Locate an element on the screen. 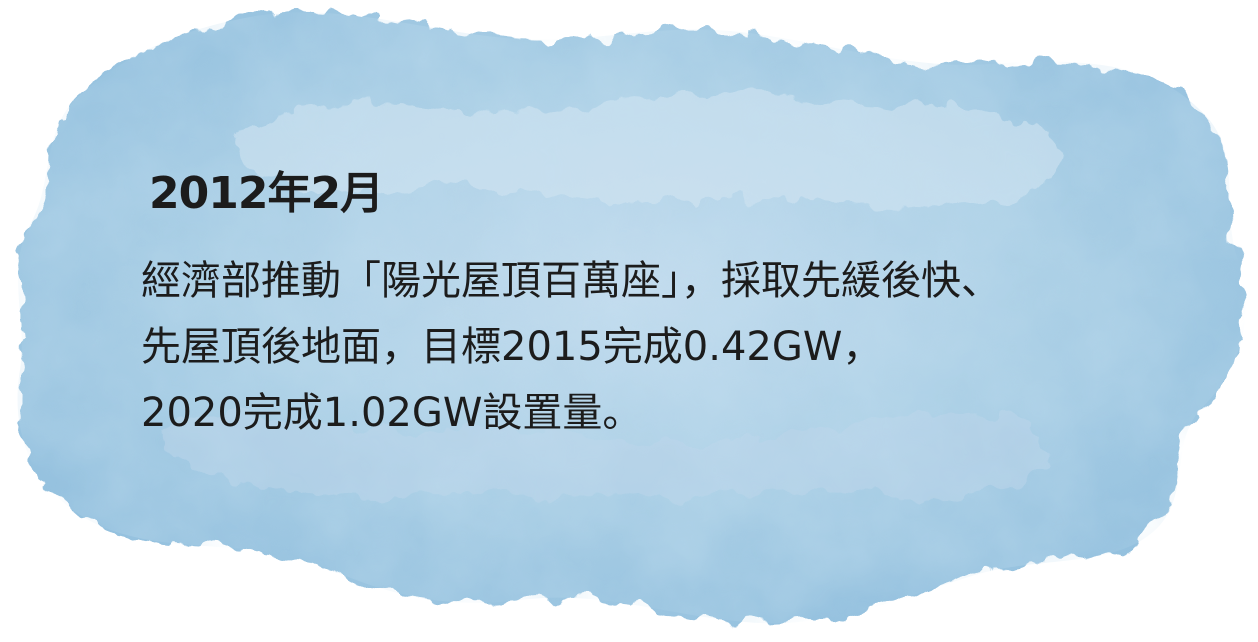  description-line: 先屋頂後地面，目標2015完成0.42GW， is located at coordinates (512, 347).